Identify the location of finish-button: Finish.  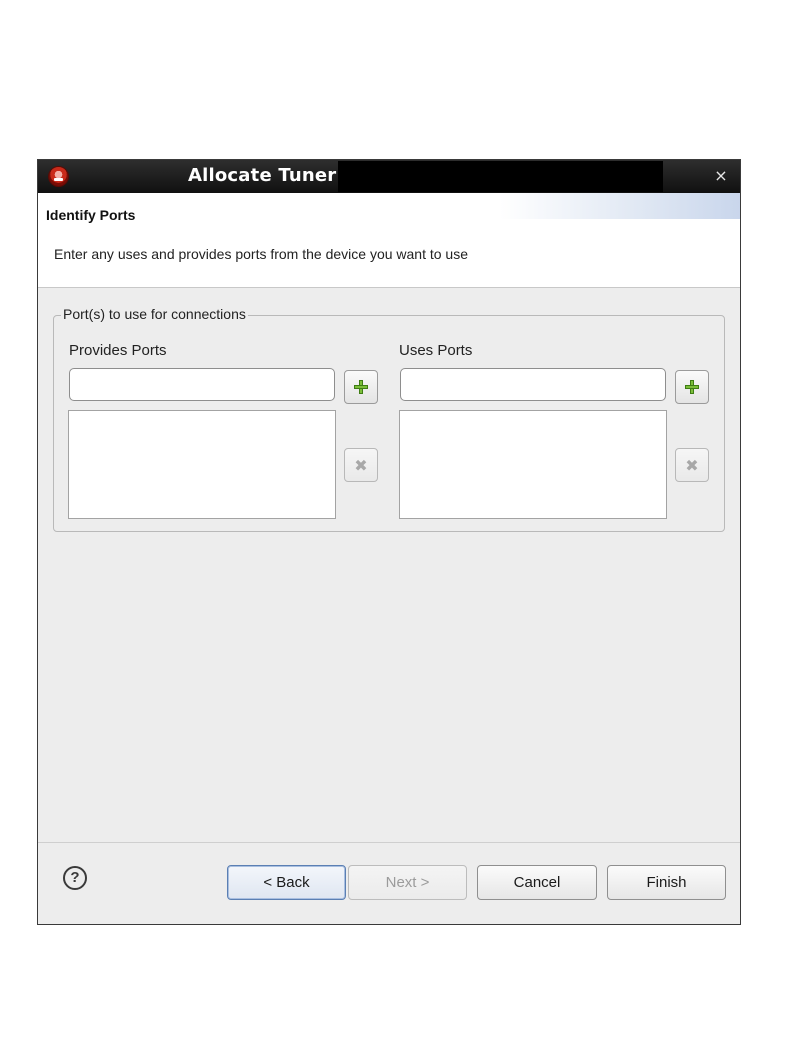
(666, 882).